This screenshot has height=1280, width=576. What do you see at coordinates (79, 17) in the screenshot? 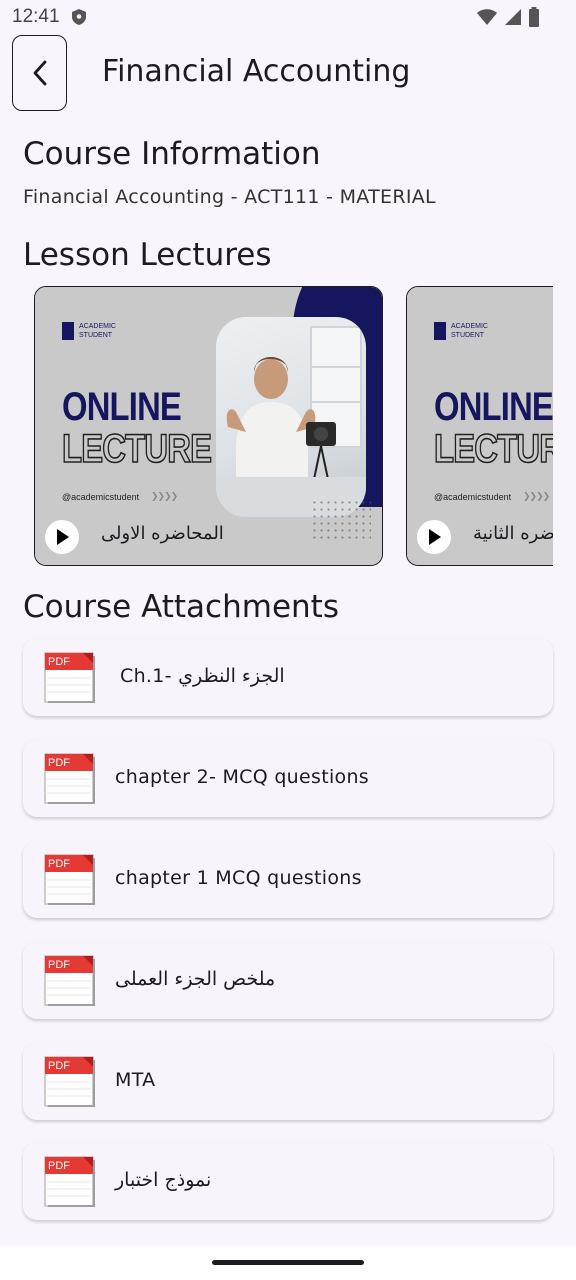
I see `shield-icon` at bounding box center [79, 17].